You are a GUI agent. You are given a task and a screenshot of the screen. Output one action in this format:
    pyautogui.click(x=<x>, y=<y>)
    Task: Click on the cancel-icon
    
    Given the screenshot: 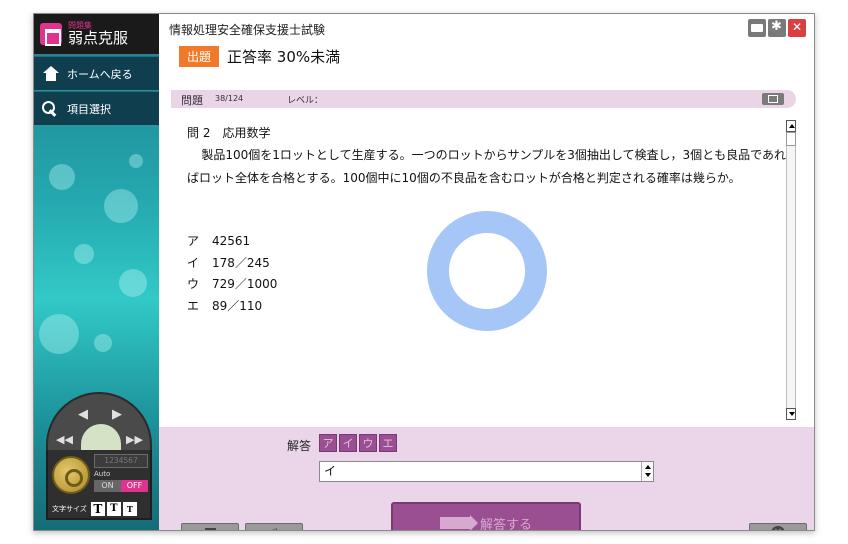 What is the action you would take?
    pyautogui.click(x=778, y=526)
    